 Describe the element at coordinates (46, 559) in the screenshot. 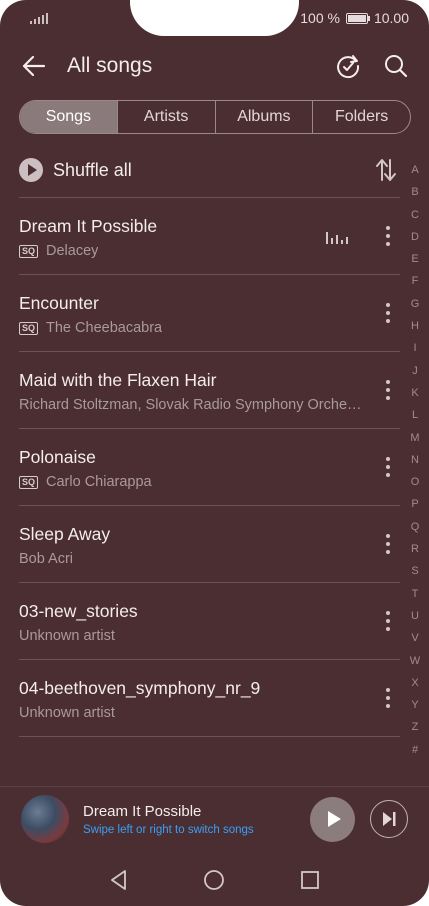

I see `song-artist: Bob Acri` at that location.